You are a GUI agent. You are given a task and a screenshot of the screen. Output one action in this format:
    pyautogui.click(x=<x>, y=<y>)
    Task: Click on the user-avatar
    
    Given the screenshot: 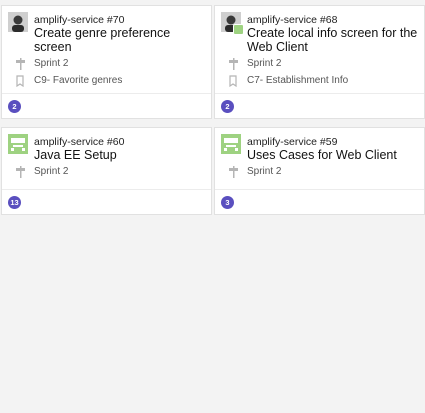 What is the action you would take?
    pyautogui.click(x=18, y=22)
    